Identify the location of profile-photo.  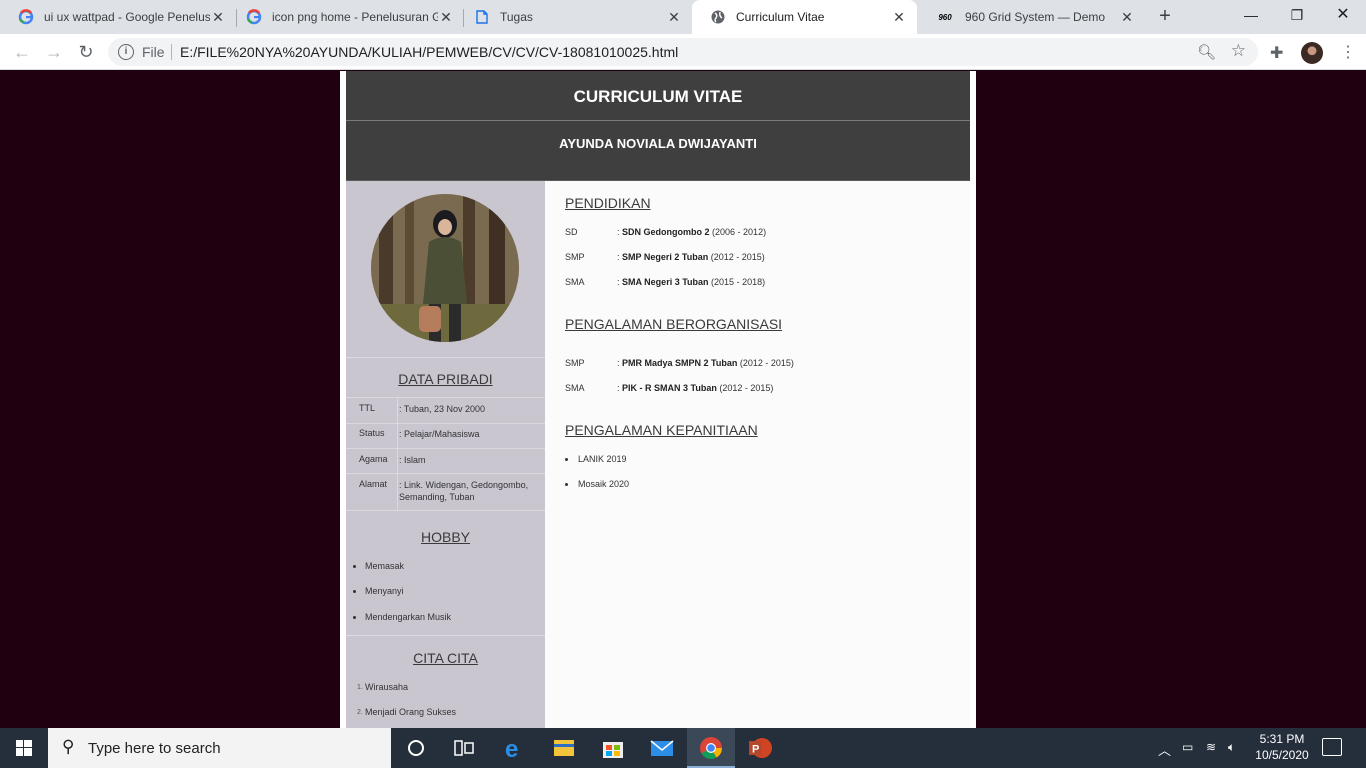
(445, 268).